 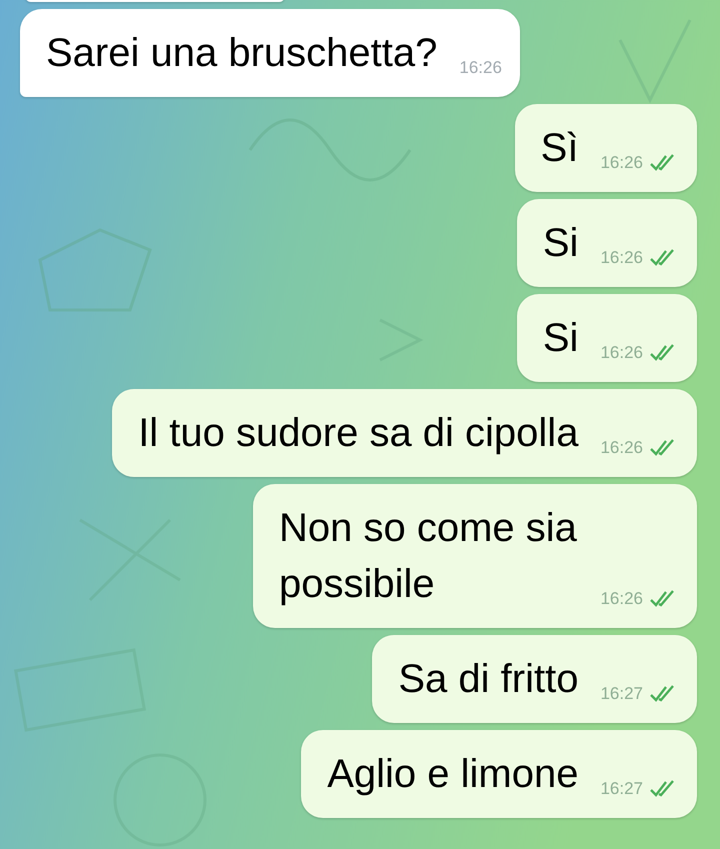 What do you see at coordinates (559, 148) in the screenshot?
I see `message-text: Sì` at bounding box center [559, 148].